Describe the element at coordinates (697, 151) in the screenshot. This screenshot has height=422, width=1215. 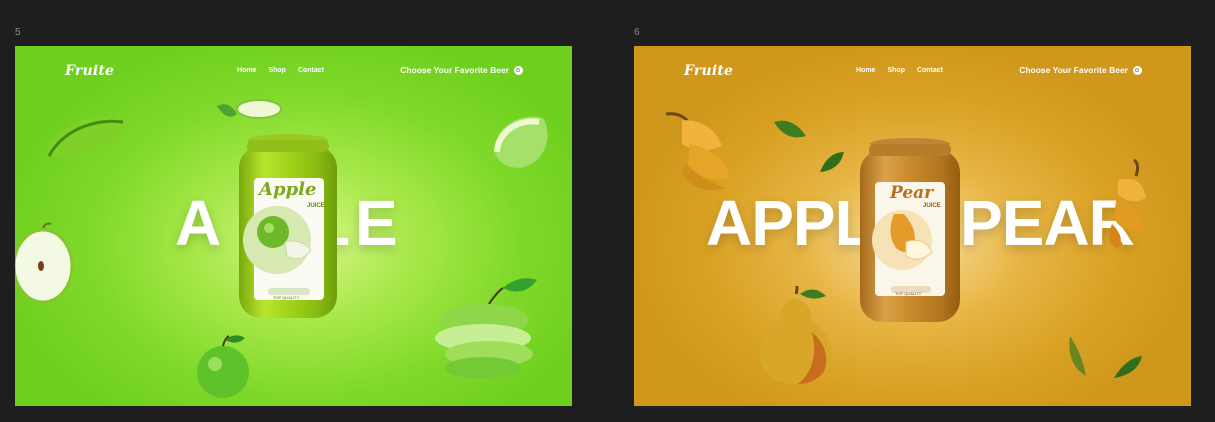
I see `sliced-pear-top-left` at that location.